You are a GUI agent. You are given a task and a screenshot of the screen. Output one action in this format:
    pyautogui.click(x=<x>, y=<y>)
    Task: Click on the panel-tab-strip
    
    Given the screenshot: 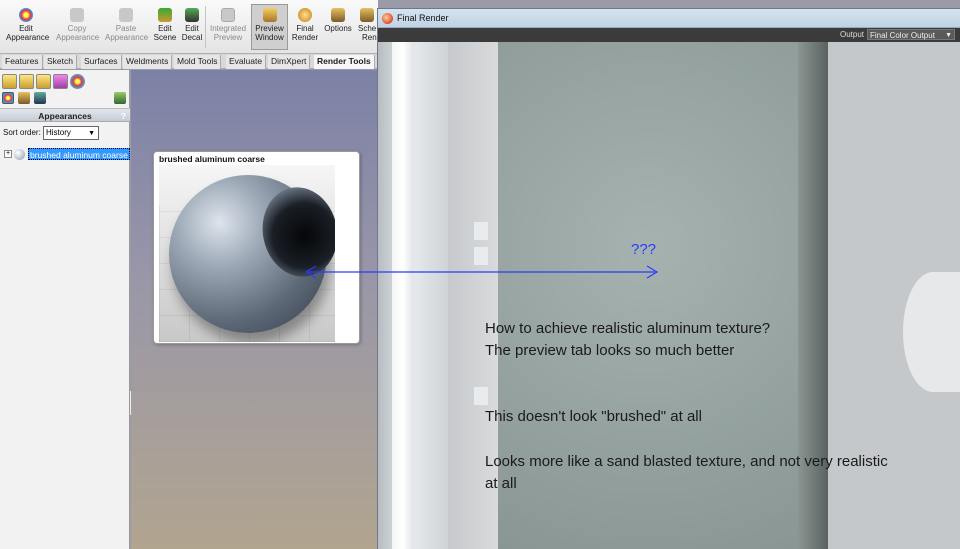 What is the action you would take?
    pyautogui.click(x=44, y=82)
    